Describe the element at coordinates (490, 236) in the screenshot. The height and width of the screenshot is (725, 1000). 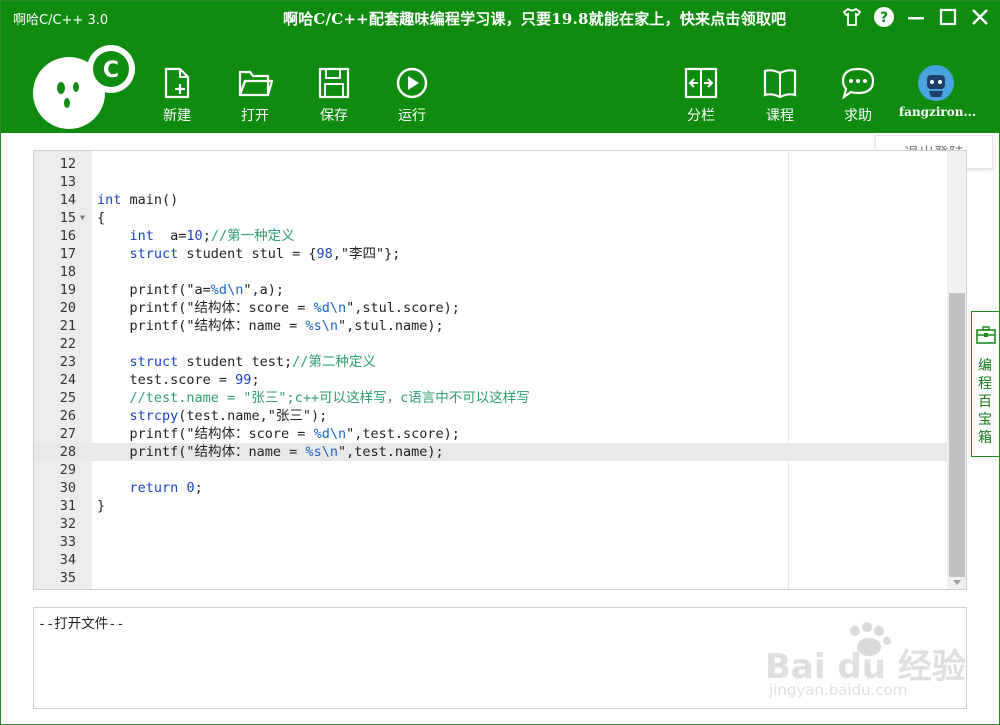
I see `code-line: 16 int a=10;//第一种定义` at that location.